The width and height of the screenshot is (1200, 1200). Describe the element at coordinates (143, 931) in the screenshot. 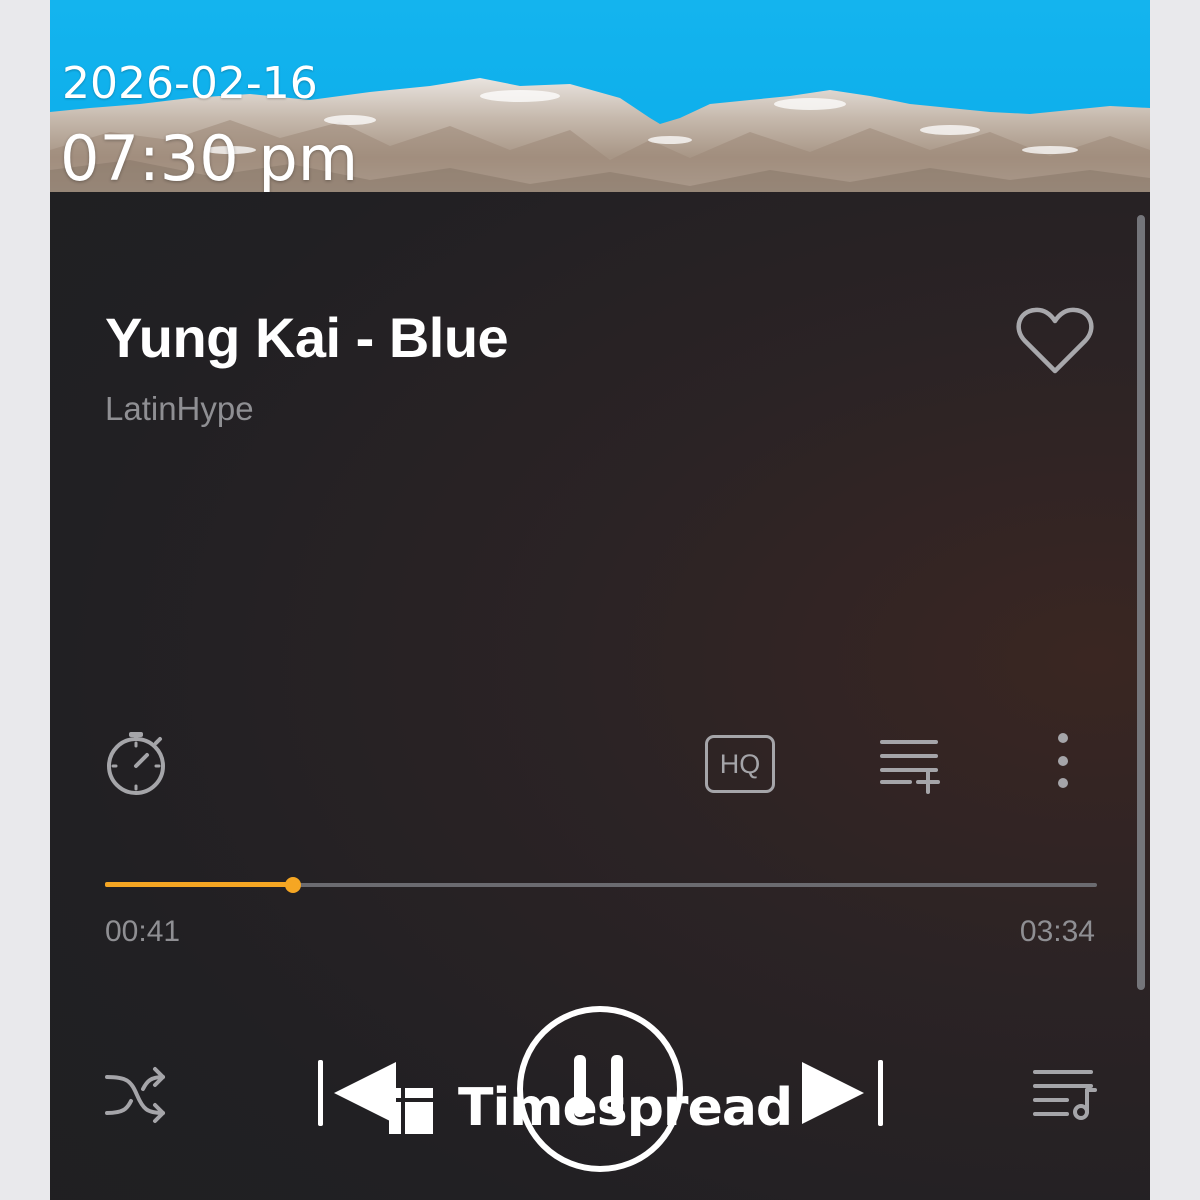

I see `elapsed-time: 00:41` at that location.